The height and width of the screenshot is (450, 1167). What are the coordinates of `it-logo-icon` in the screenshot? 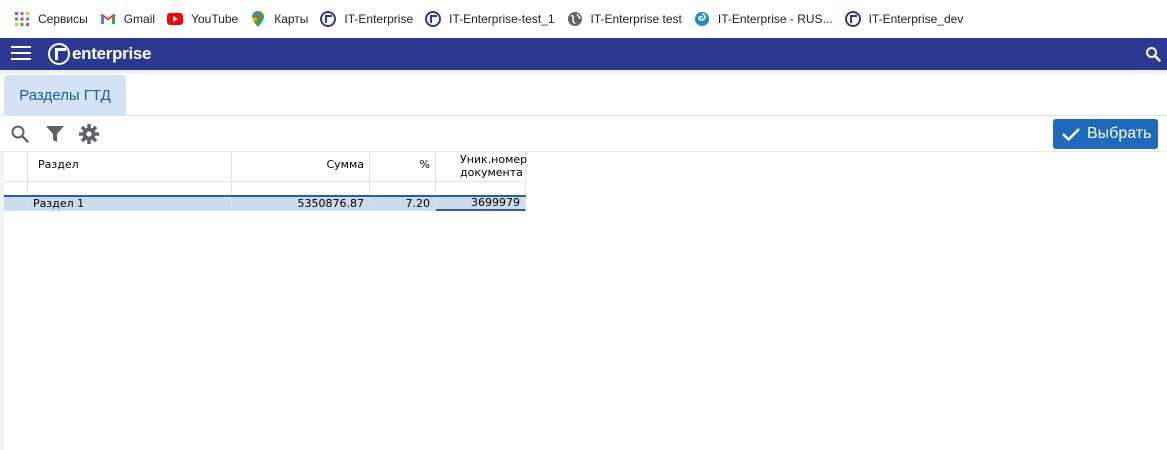 It's located at (59, 54).